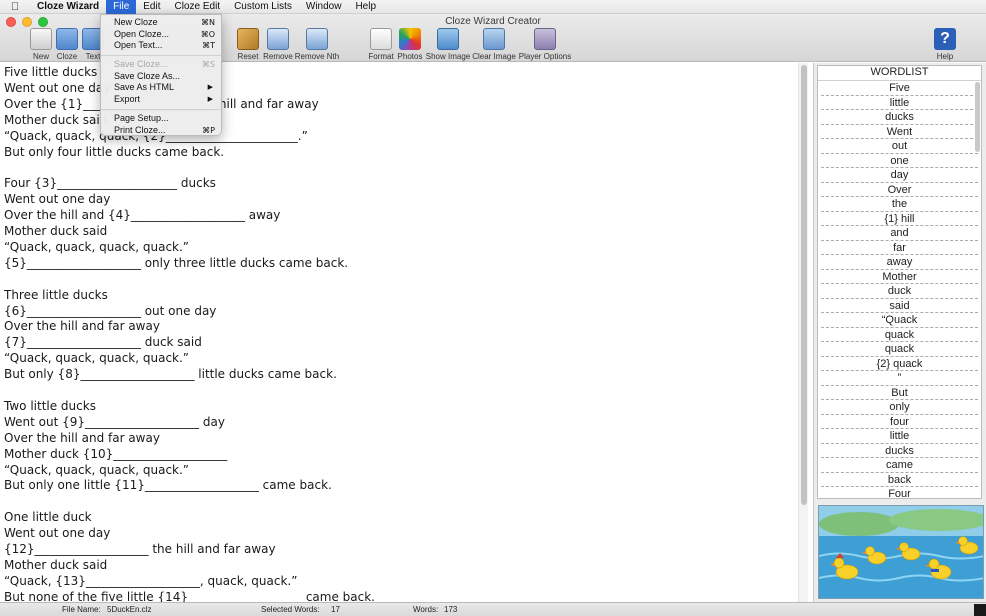 This screenshot has width=986, height=616. What do you see at coordinates (899, 291) in the screenshot?
I see `wordlist-item: duck` at bounding box center [899, 291].